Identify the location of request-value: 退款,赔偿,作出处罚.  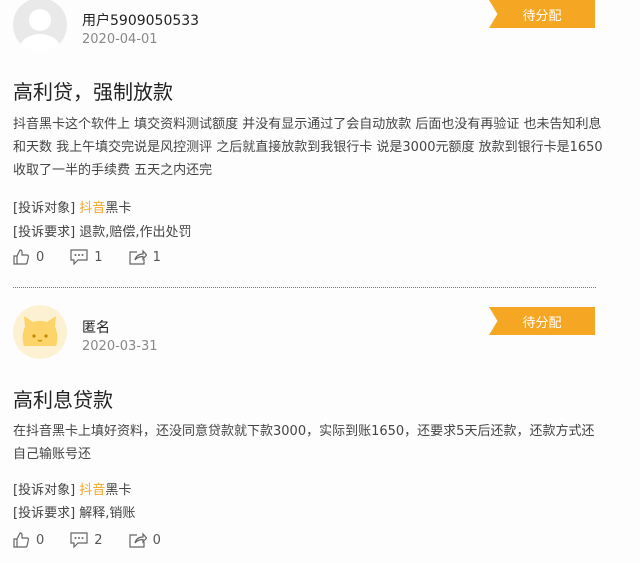
(135, 232).